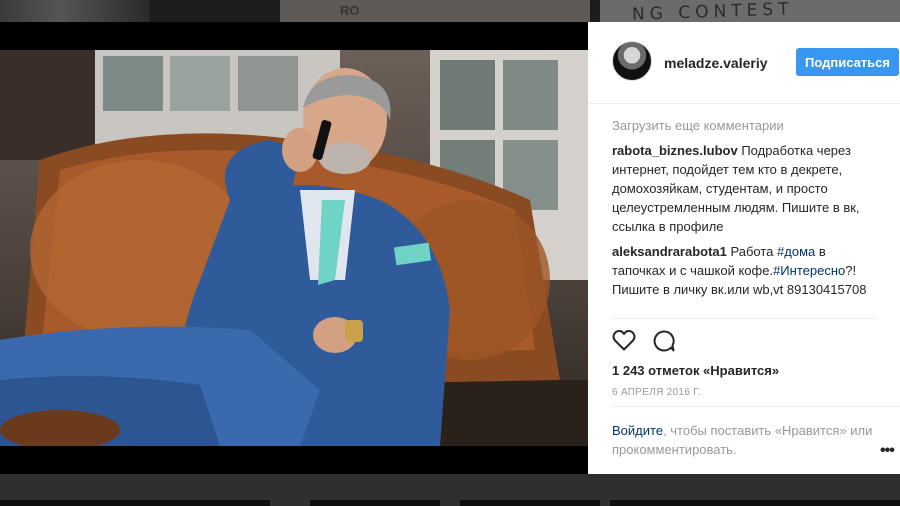 The width and height of the screenshot is (900, 506). Describe the element at coordinates (435, 11) in the screenshot. I see `feed-thumbnail: RO` at that location.